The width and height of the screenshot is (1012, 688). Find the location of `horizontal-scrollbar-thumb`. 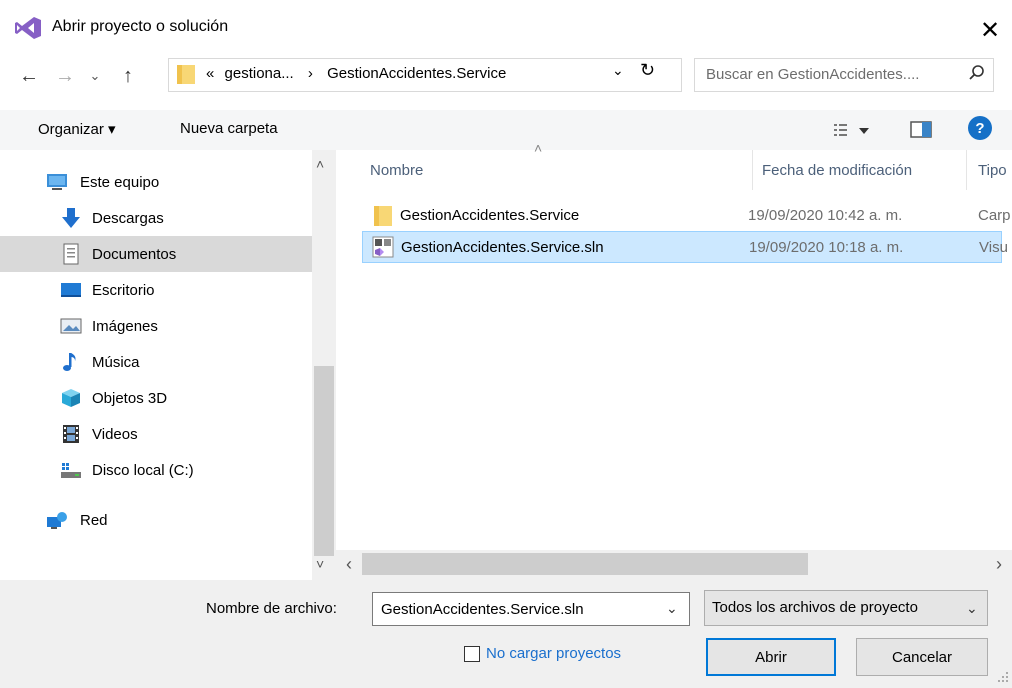

horizontal-scrollbar-thumb is located at coordinates (585, 564).